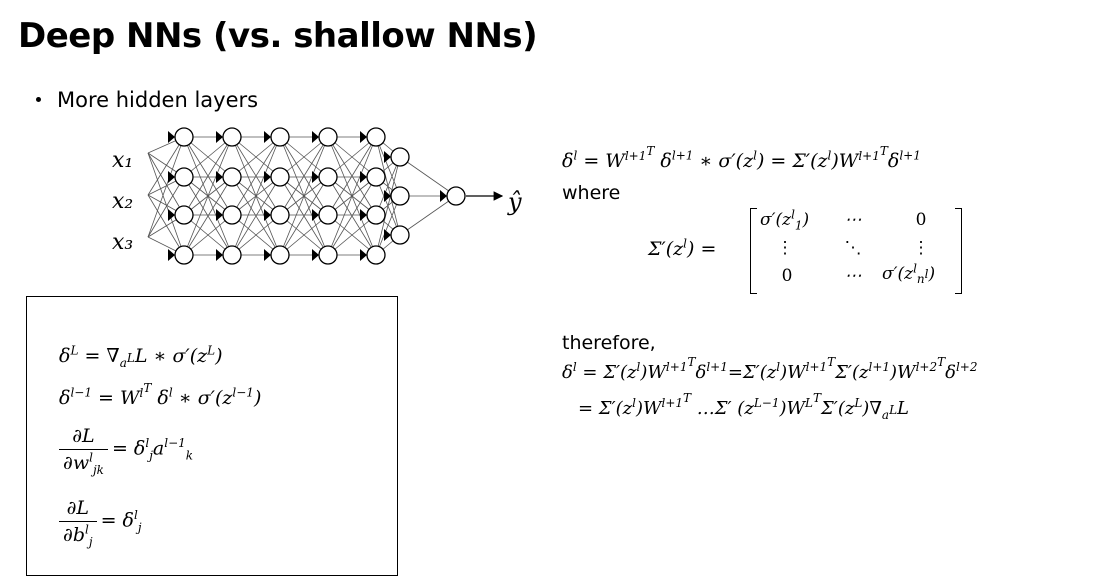  I want to click on bullet-item: More hidden layers, so click(147, 100).